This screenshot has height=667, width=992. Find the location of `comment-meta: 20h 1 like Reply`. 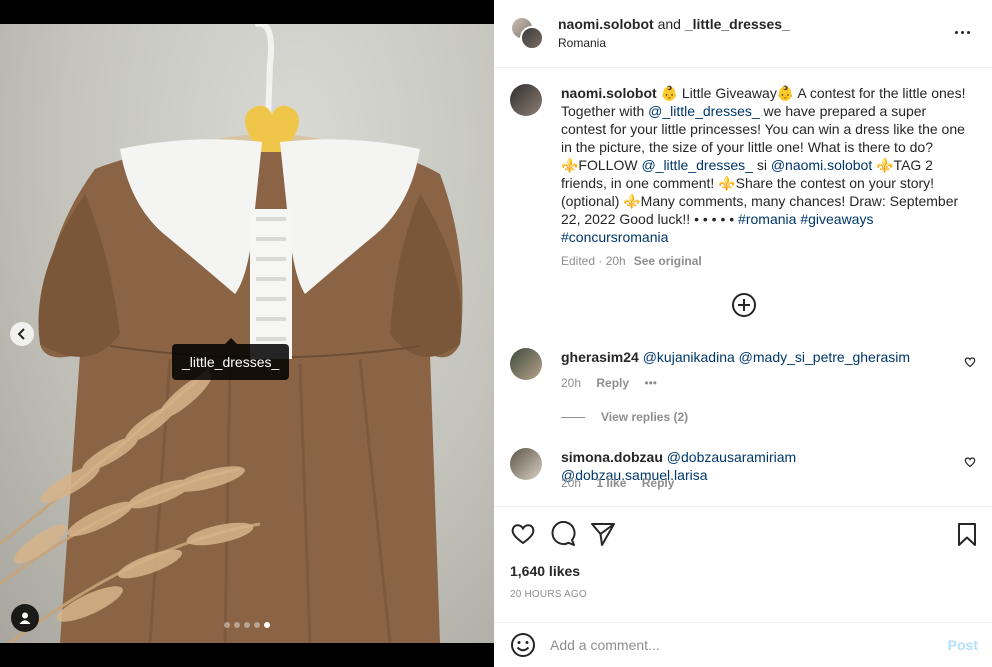

comment-meta: 20h 1 like Reply is located at coordinates (623, 483).